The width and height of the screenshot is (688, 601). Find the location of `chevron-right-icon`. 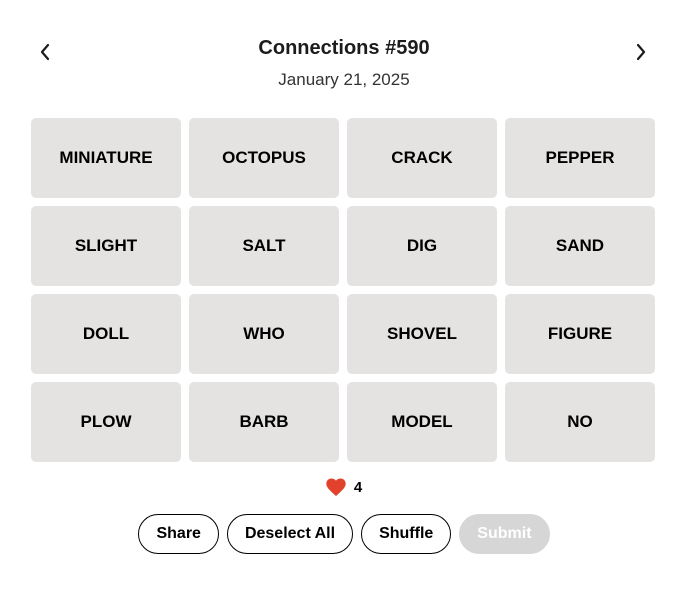

chevron-right-icon is located at coordinates (641, 52).